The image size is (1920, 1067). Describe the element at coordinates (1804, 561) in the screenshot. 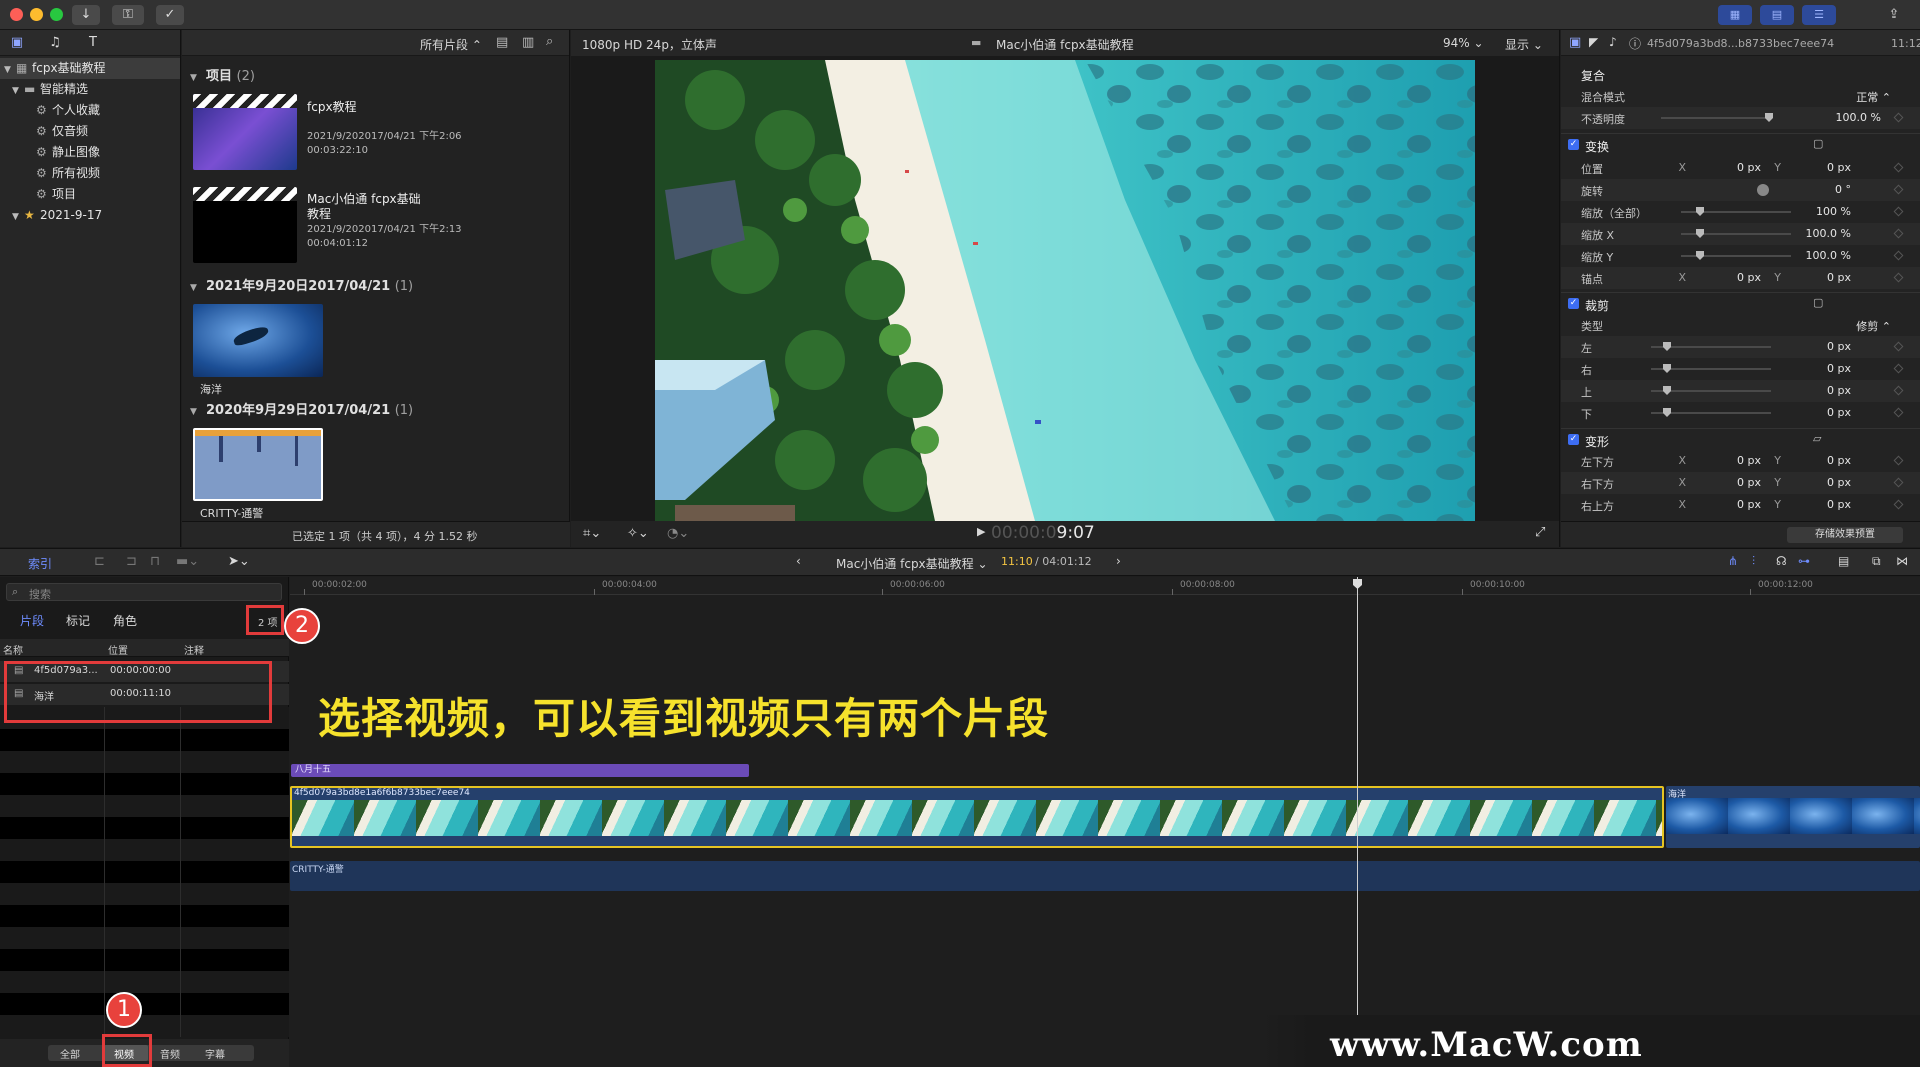

I see `snapping-icon: ⊶` at that location.